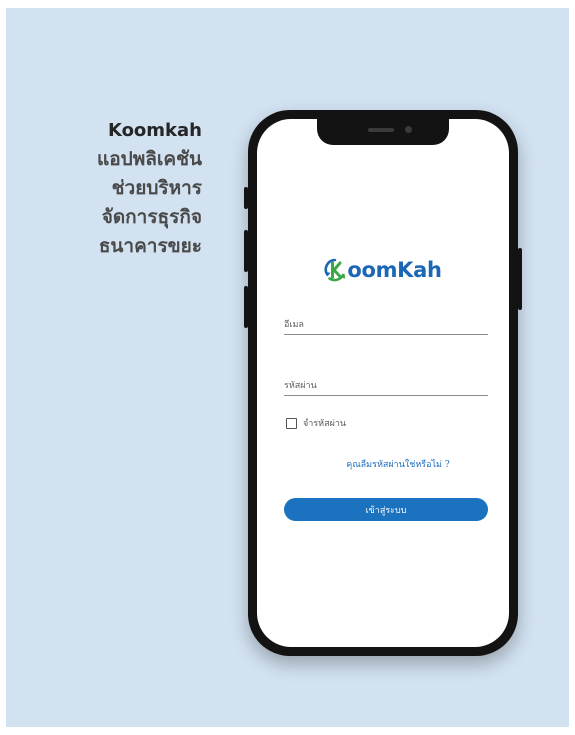  I want to click on phone-volume-up, so click(246, 251).